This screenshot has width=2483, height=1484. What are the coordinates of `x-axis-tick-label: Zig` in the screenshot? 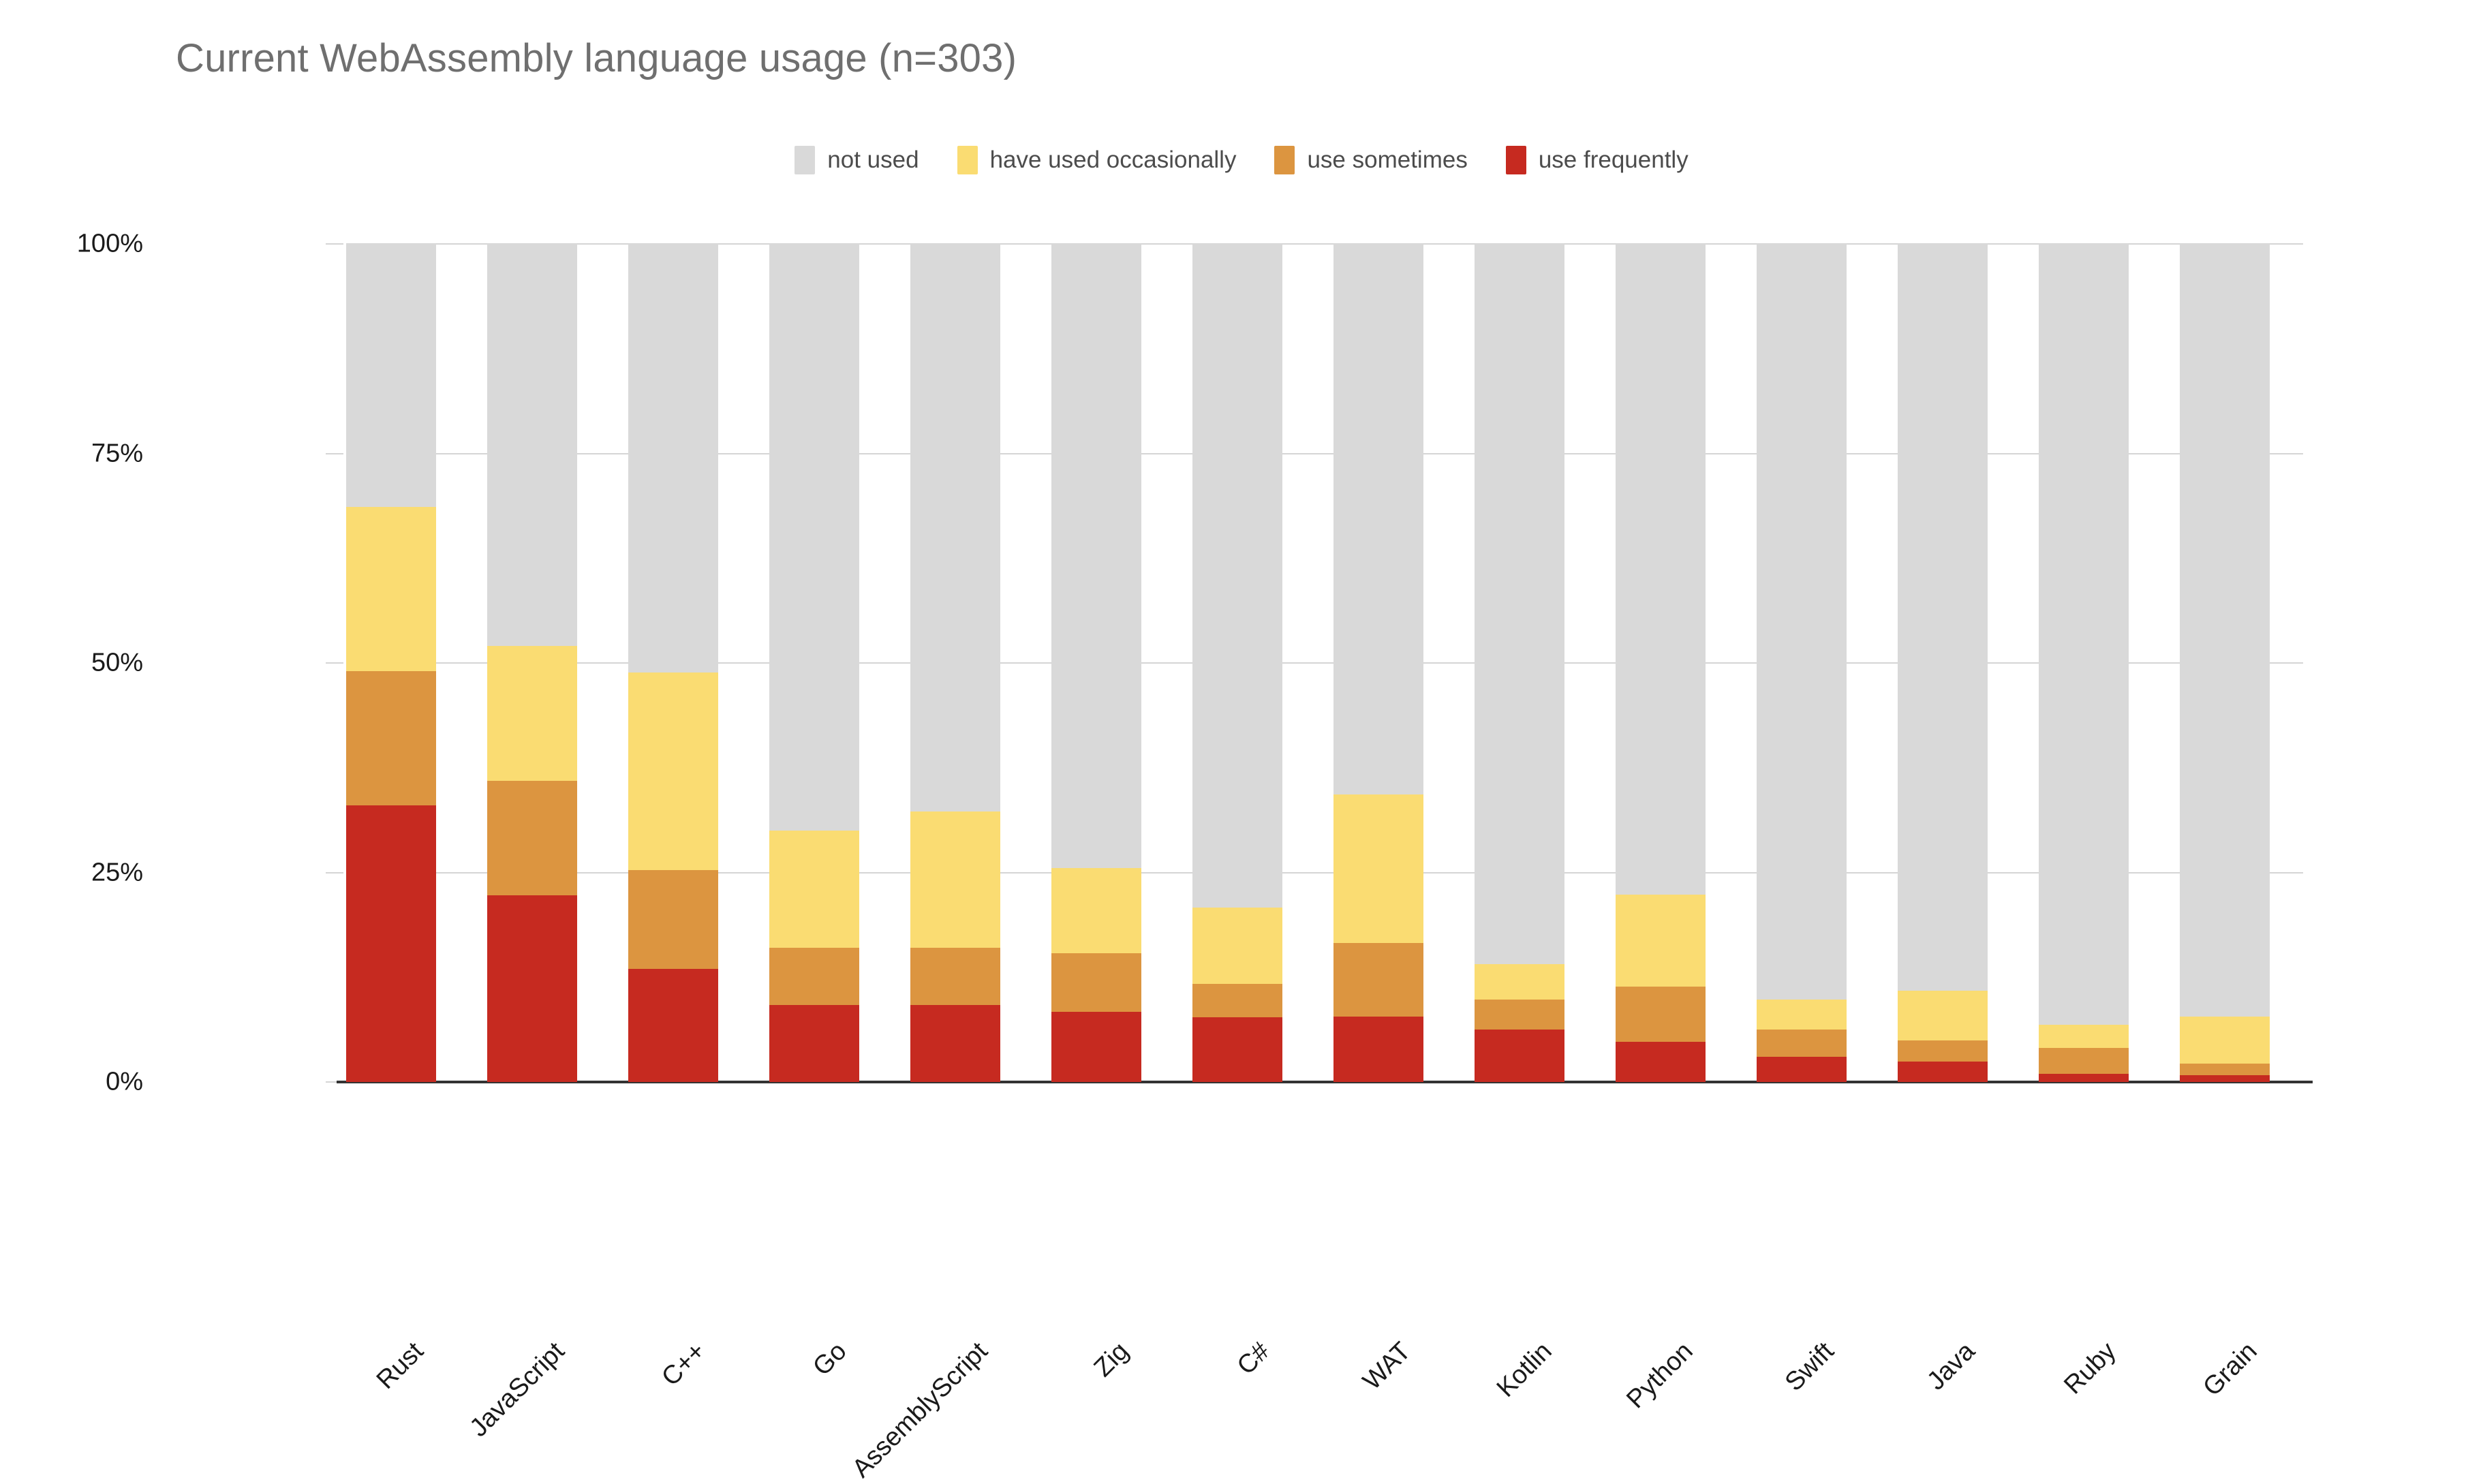 It's located at (1111, 1360).